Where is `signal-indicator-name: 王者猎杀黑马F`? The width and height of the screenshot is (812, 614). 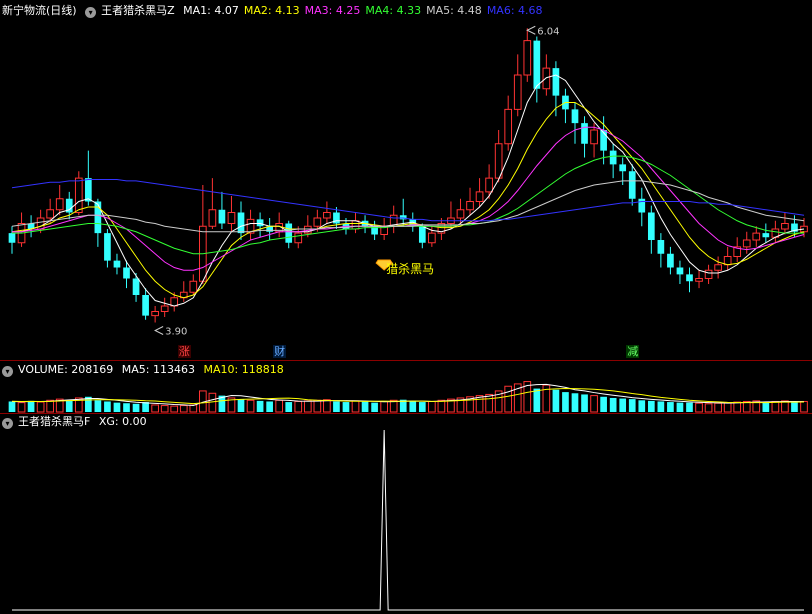
signal-indicator-name: 王者猎杀黑马F is located at coordinates (54, 421).